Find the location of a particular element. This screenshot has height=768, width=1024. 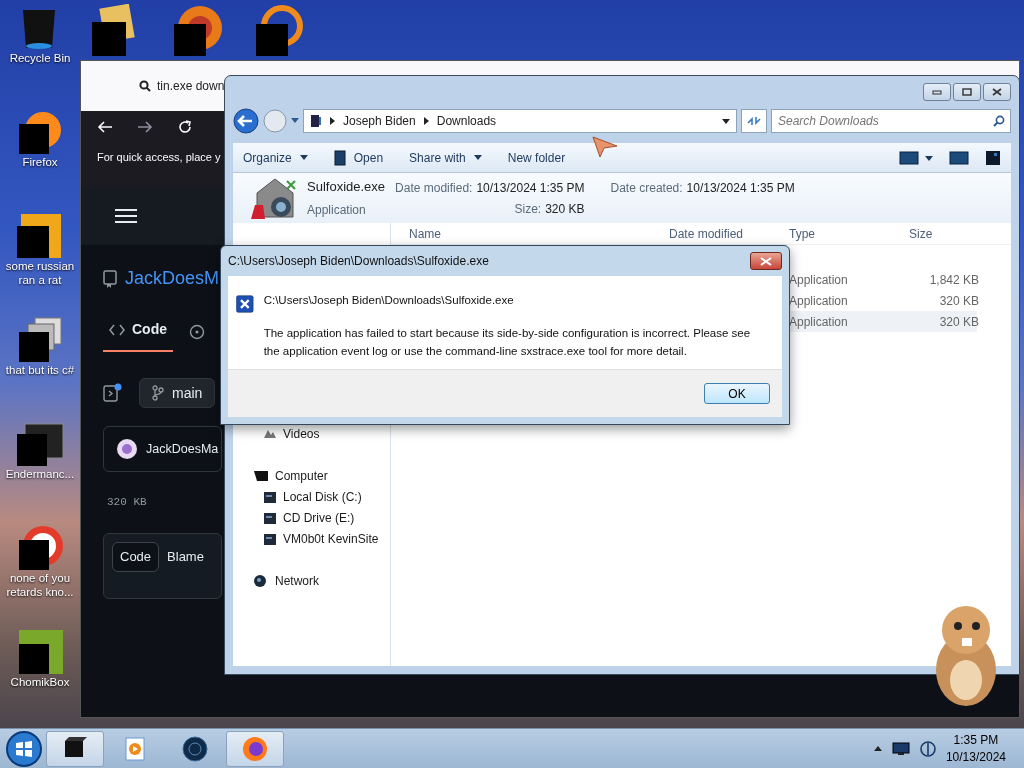

property-label: Date modified: is located at coordinates (434, 188).